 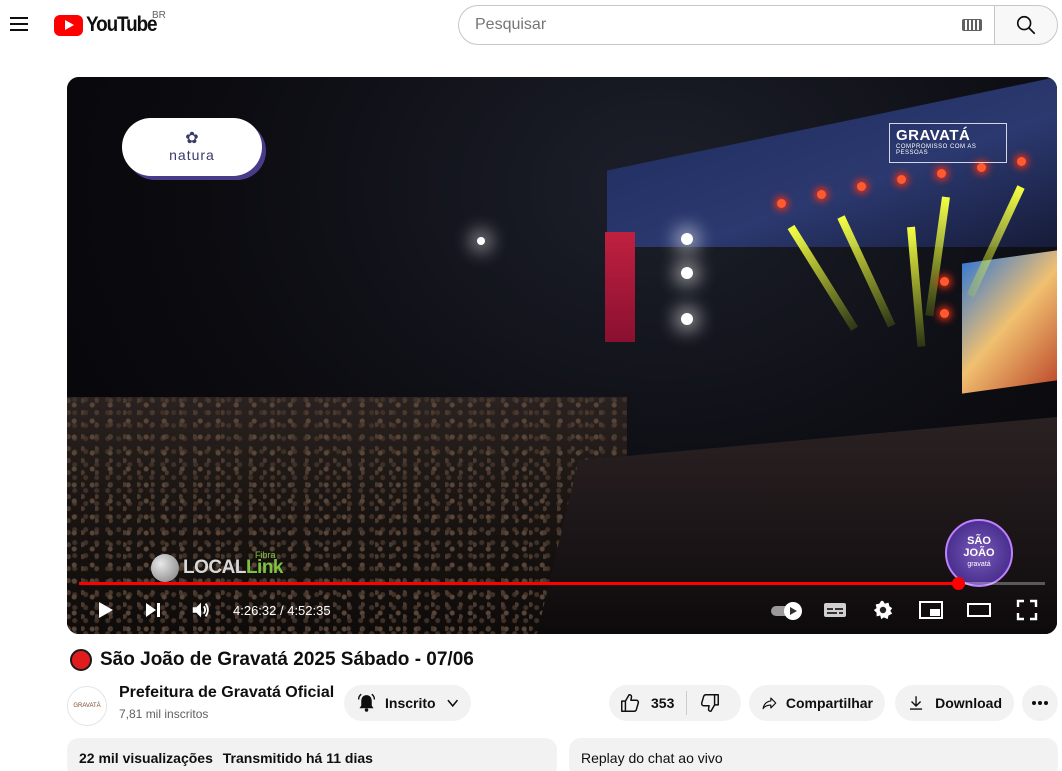 I want to click on search-input, so click(x=718, y=25).